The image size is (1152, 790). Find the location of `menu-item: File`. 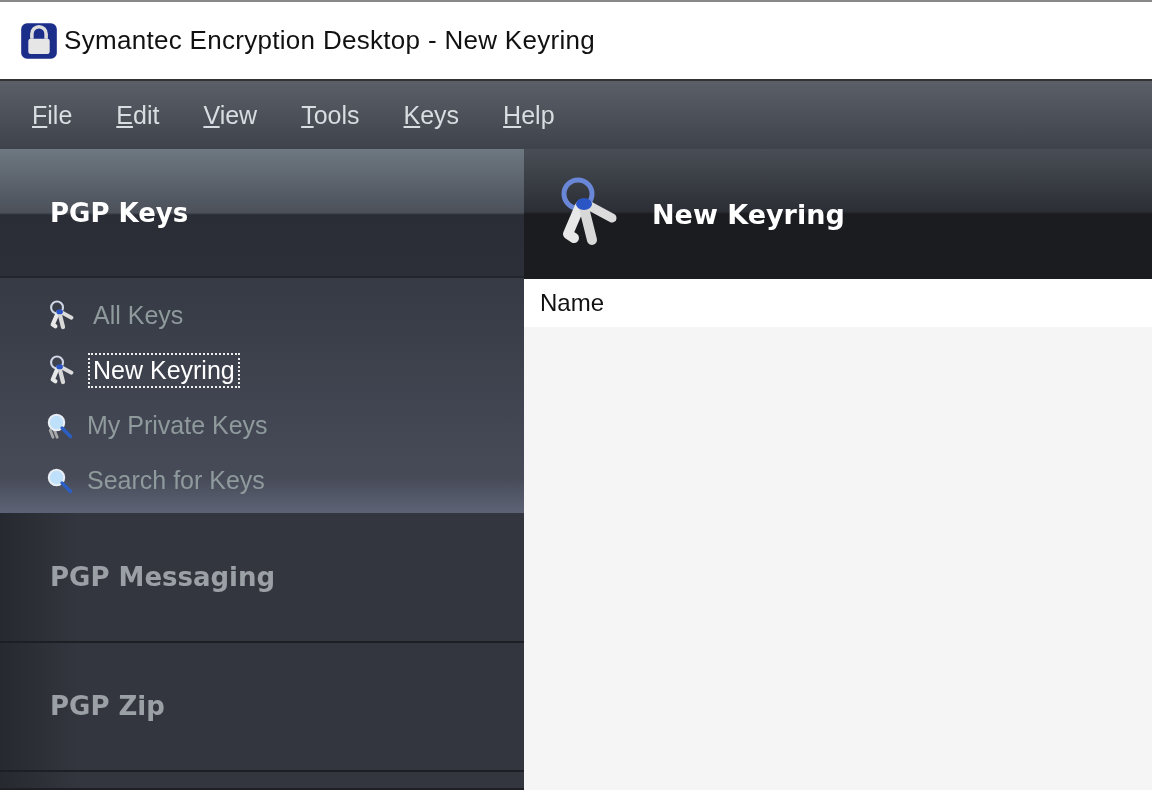

menu-item: File is located at coordinates (52, 115).